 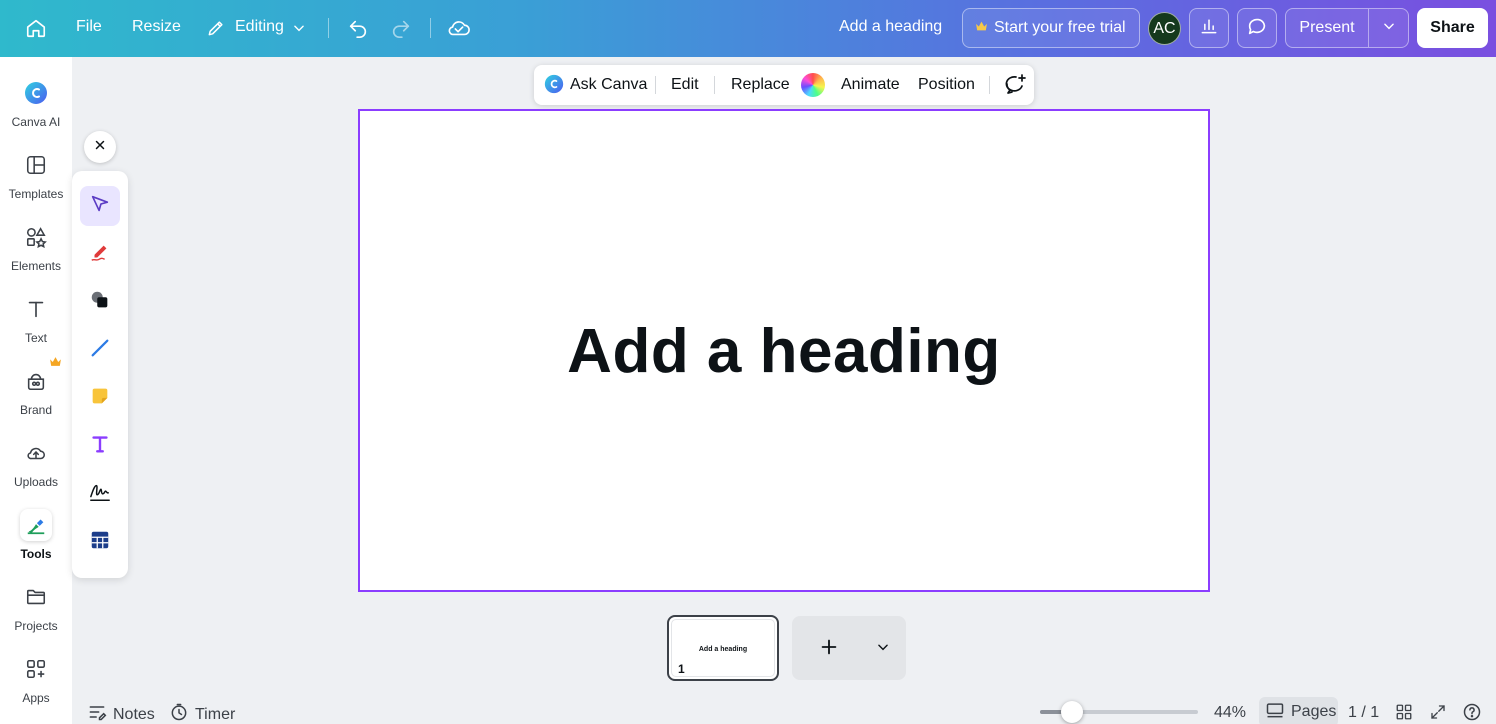 I want to click on sidebar-item-elements: Elements, so click(x=36, y=252).